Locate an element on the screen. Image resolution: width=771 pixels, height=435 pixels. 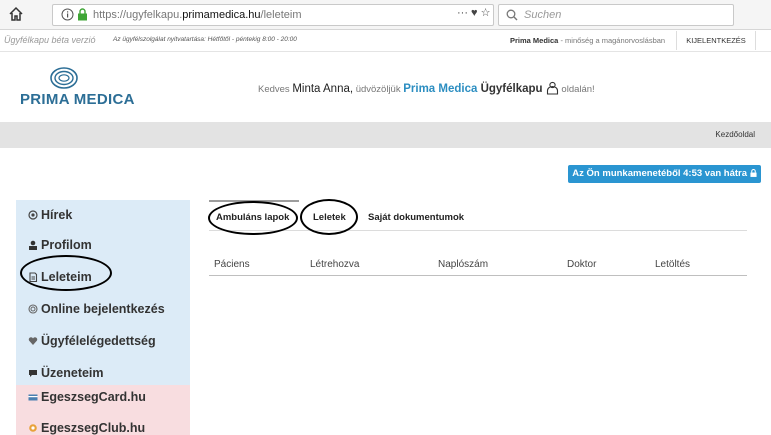
club-icon is located at coordinates (33, 428).